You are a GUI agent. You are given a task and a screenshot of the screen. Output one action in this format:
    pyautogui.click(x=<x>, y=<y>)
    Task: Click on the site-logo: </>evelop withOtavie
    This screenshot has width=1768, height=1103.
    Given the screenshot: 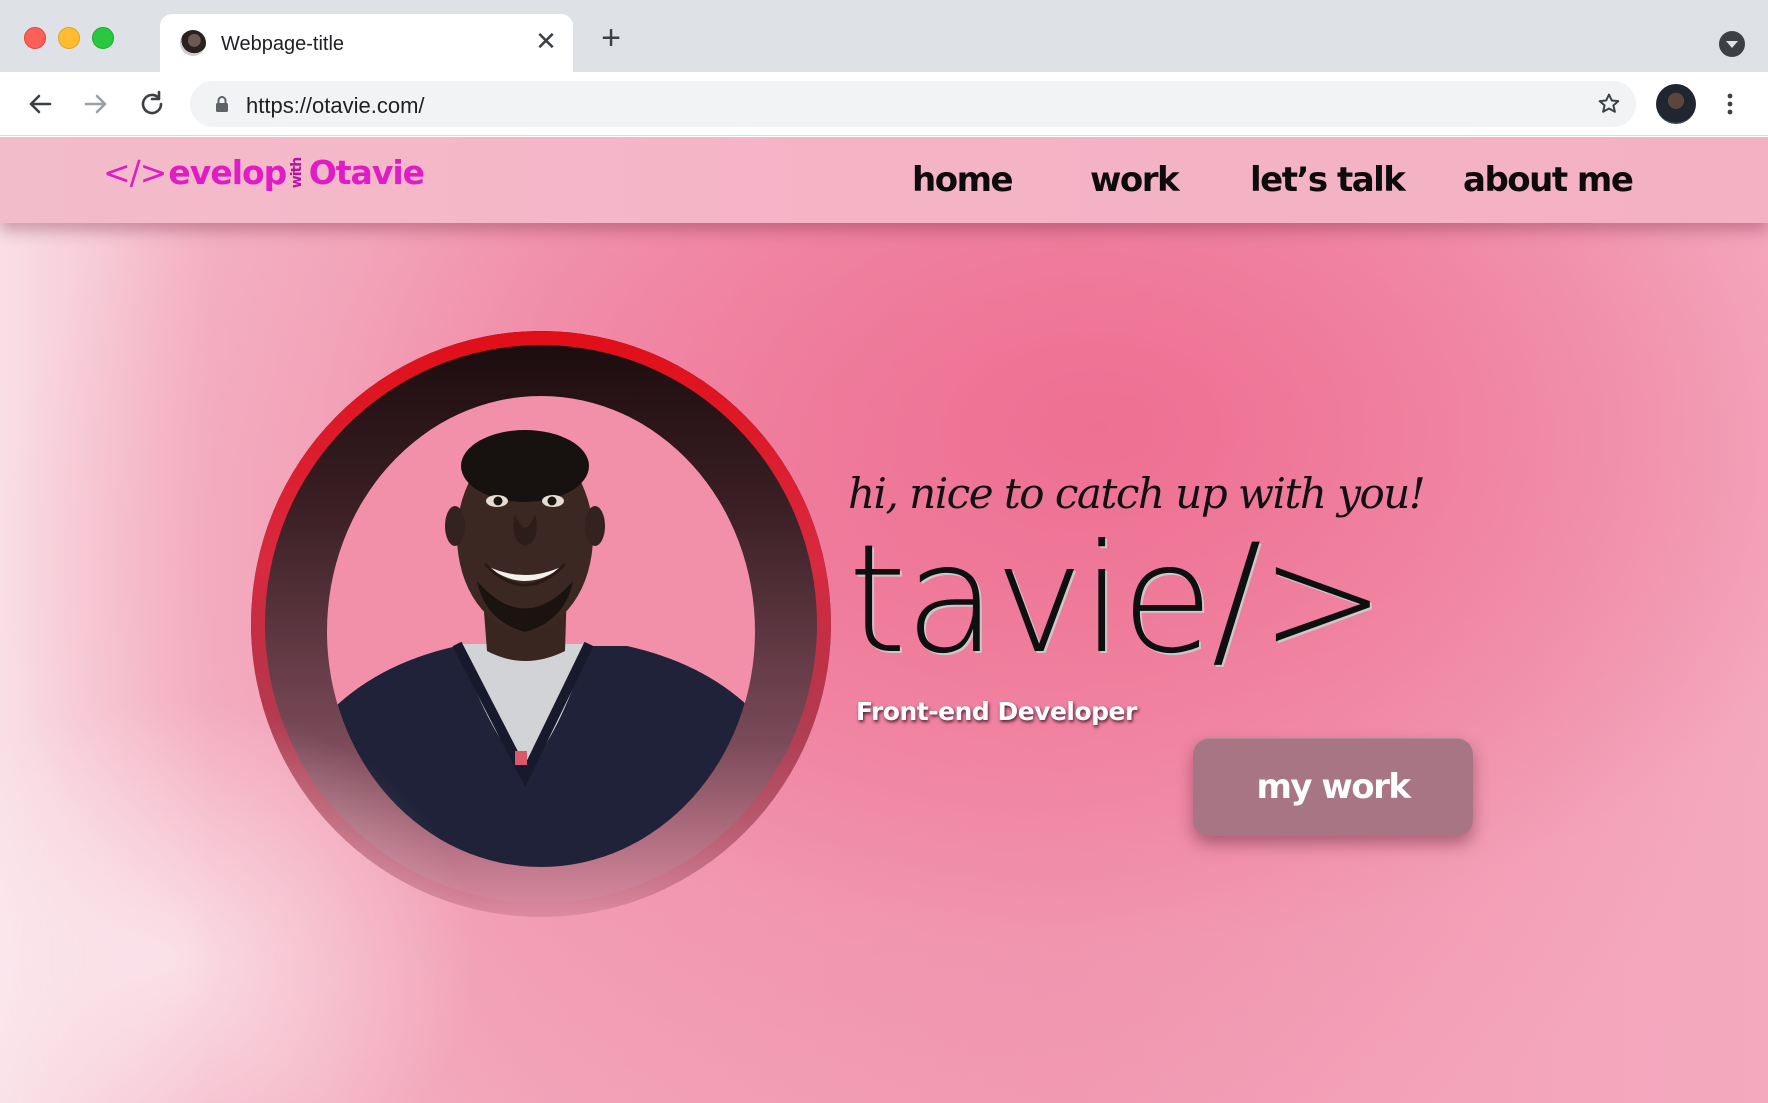 What is the action you would take?
    pyautogui.click(x=264, y=177)
    